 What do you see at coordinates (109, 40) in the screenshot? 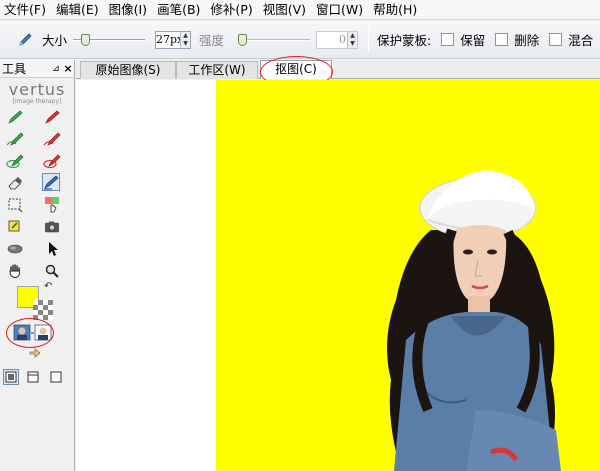
I see `size-slider` at bounding box center [109, 40].